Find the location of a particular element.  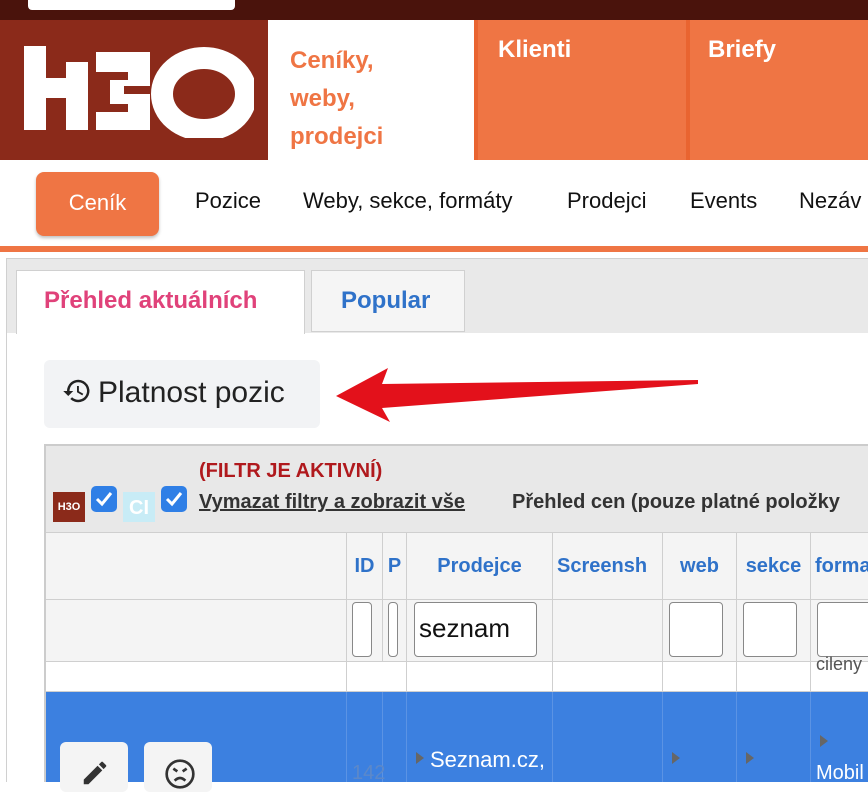

filter-active-label: (FILTR JE AKTIVNÍ) is located at coordinates (291, 471).